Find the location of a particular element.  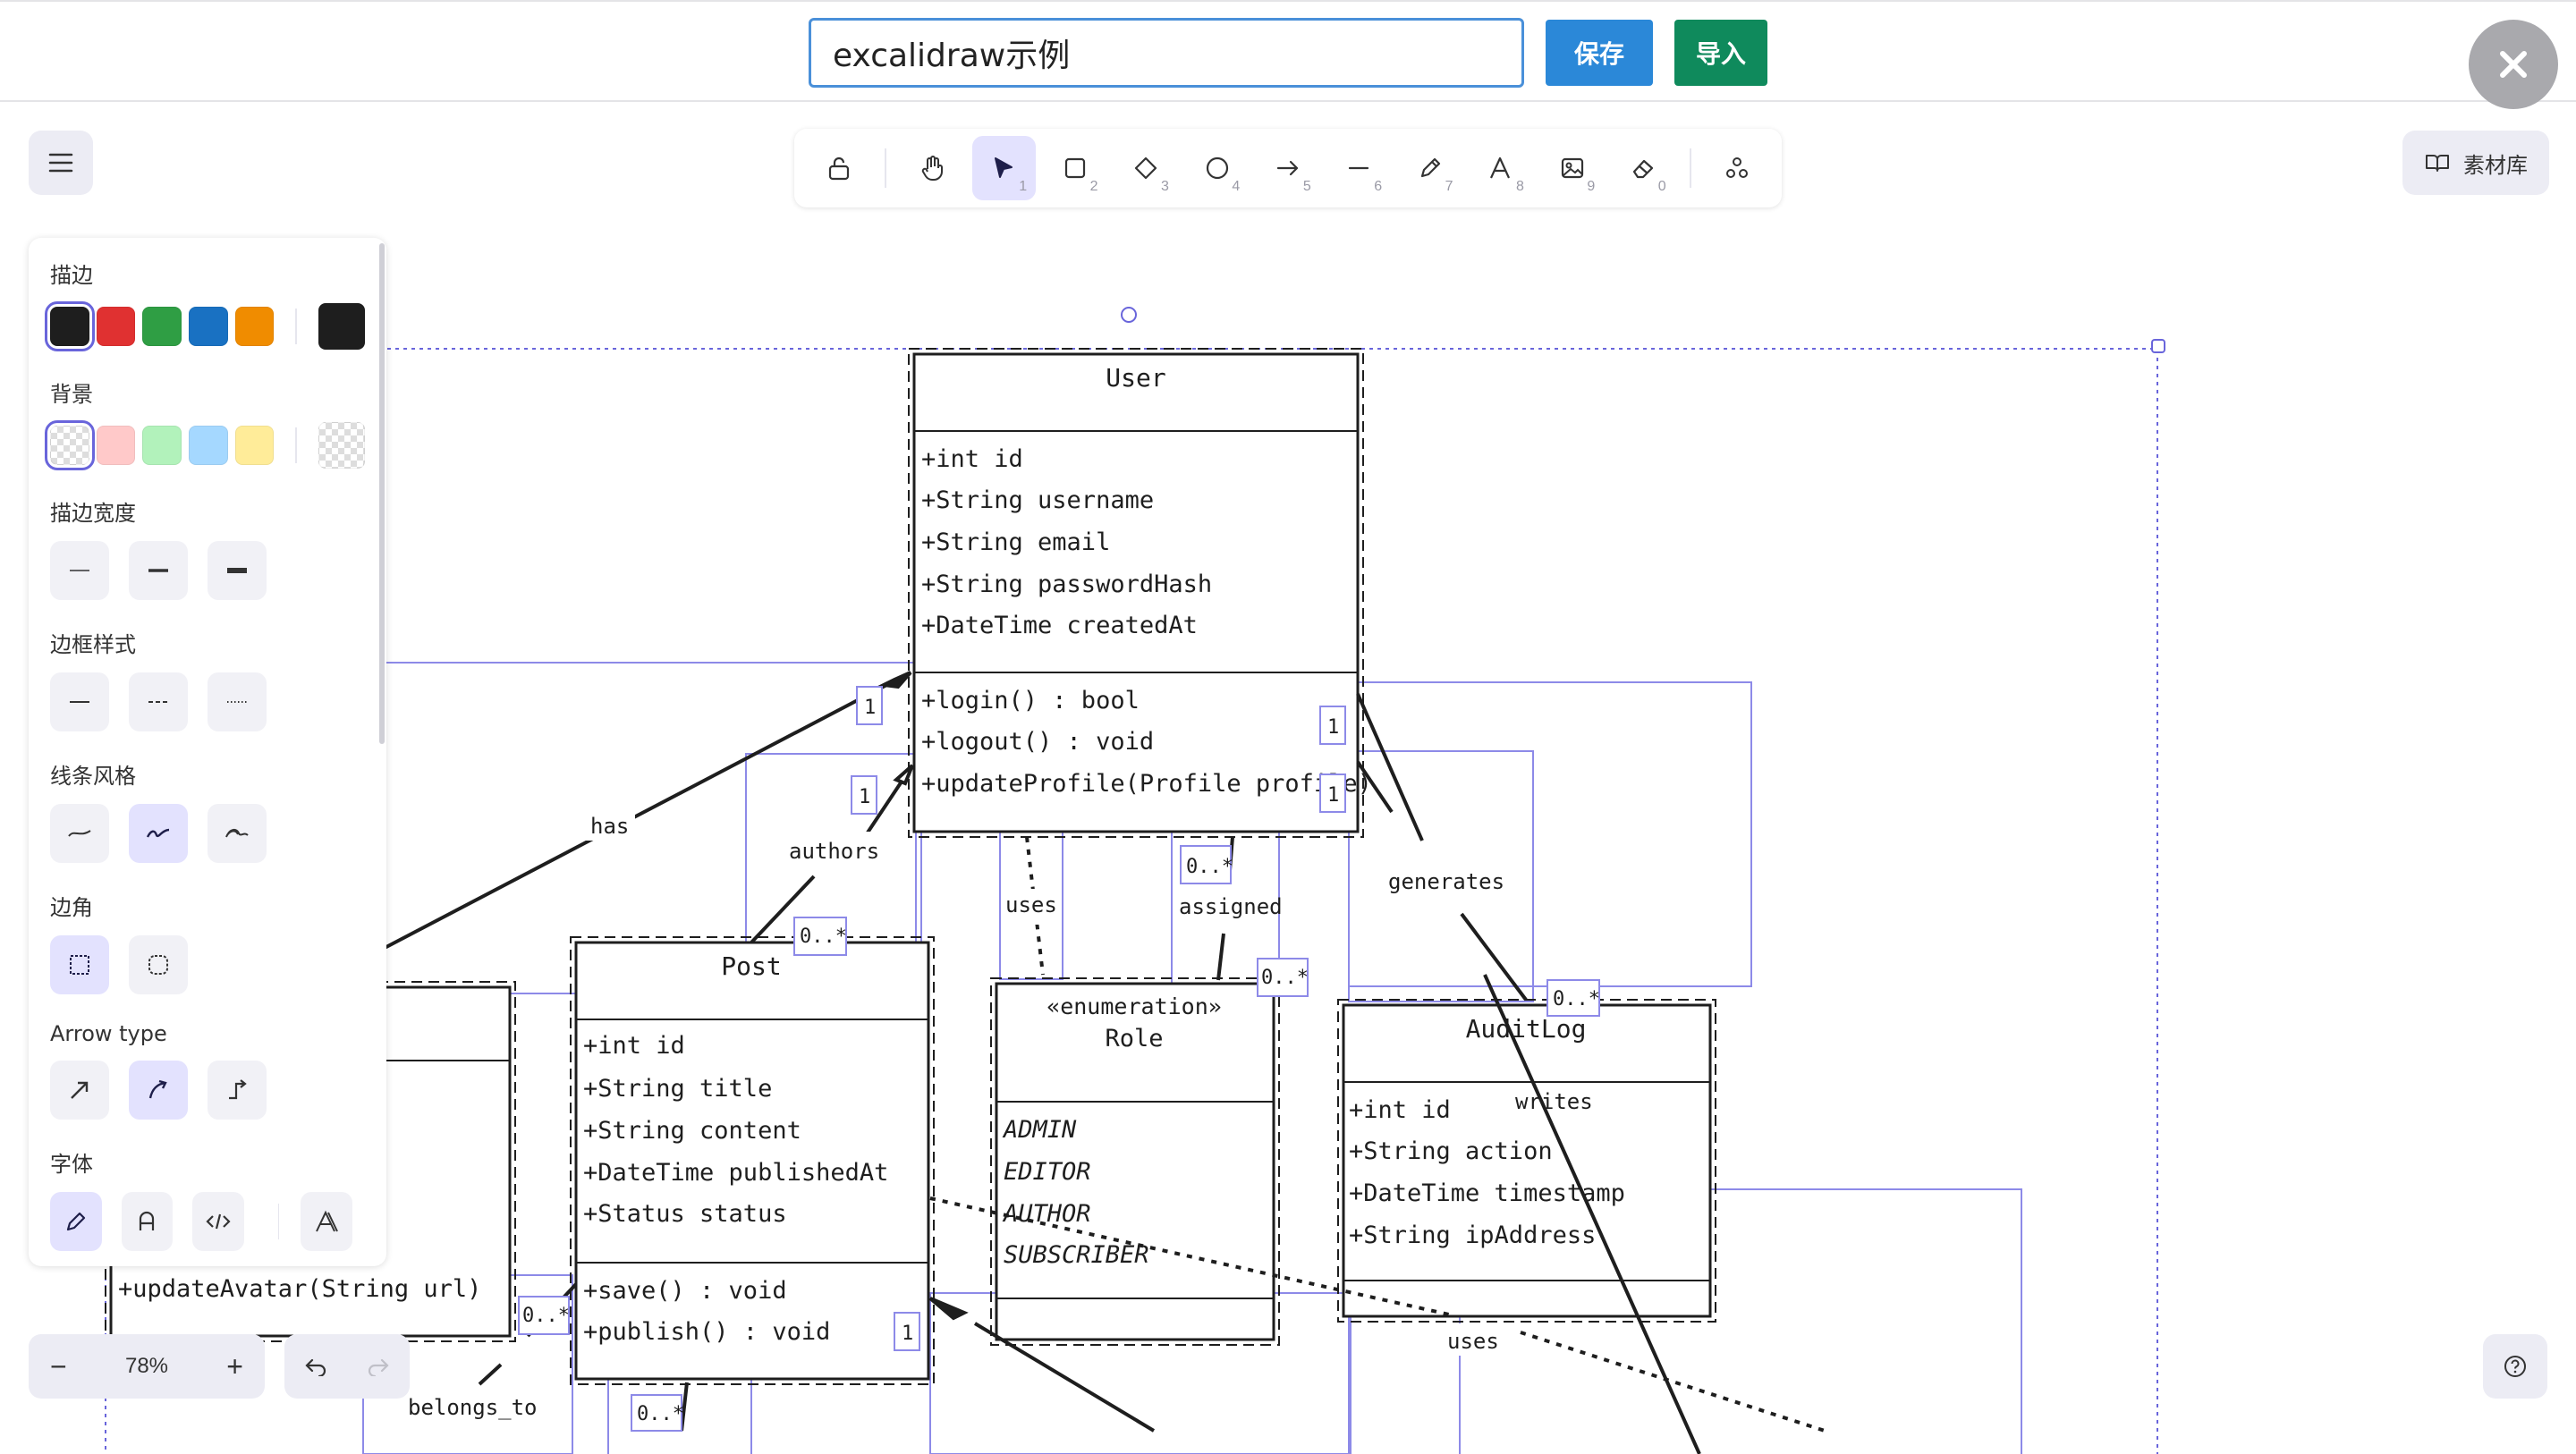

hand-icon is located at coordinates (932, 168).